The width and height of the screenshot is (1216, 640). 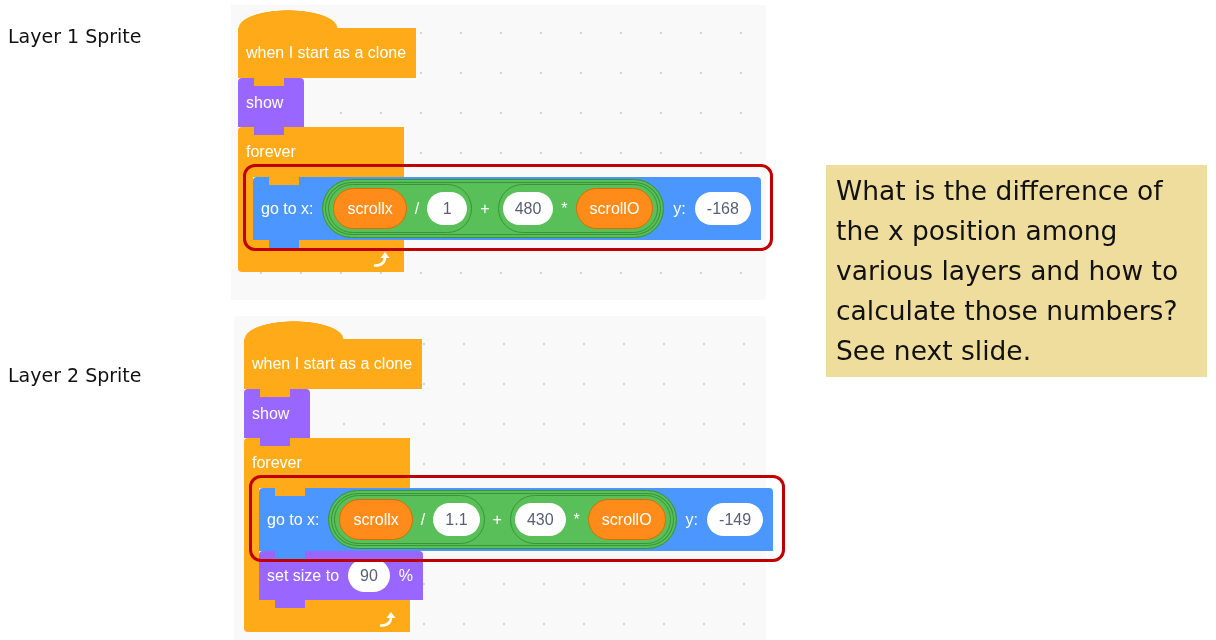 What do you see at coordinates (447, 208) in the screenshot?
I see `number-input: 1` at bounding box center [447, 208].